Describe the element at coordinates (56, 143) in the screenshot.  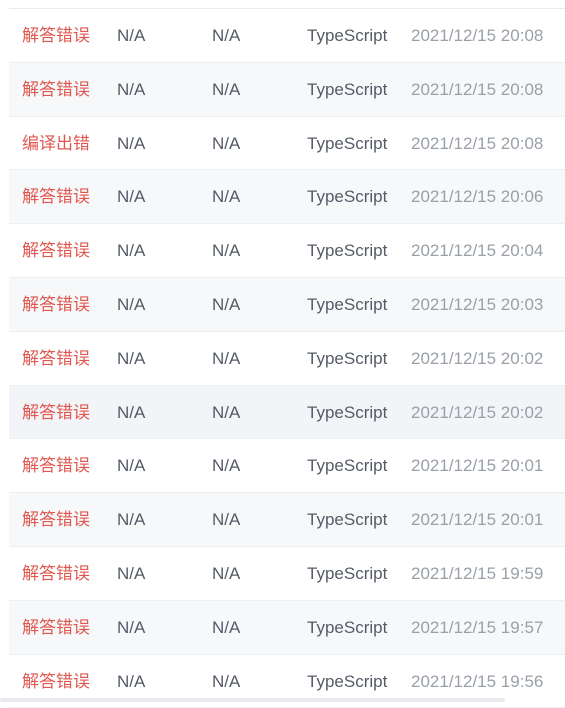
I see `status-link: 编译出错` at that location.